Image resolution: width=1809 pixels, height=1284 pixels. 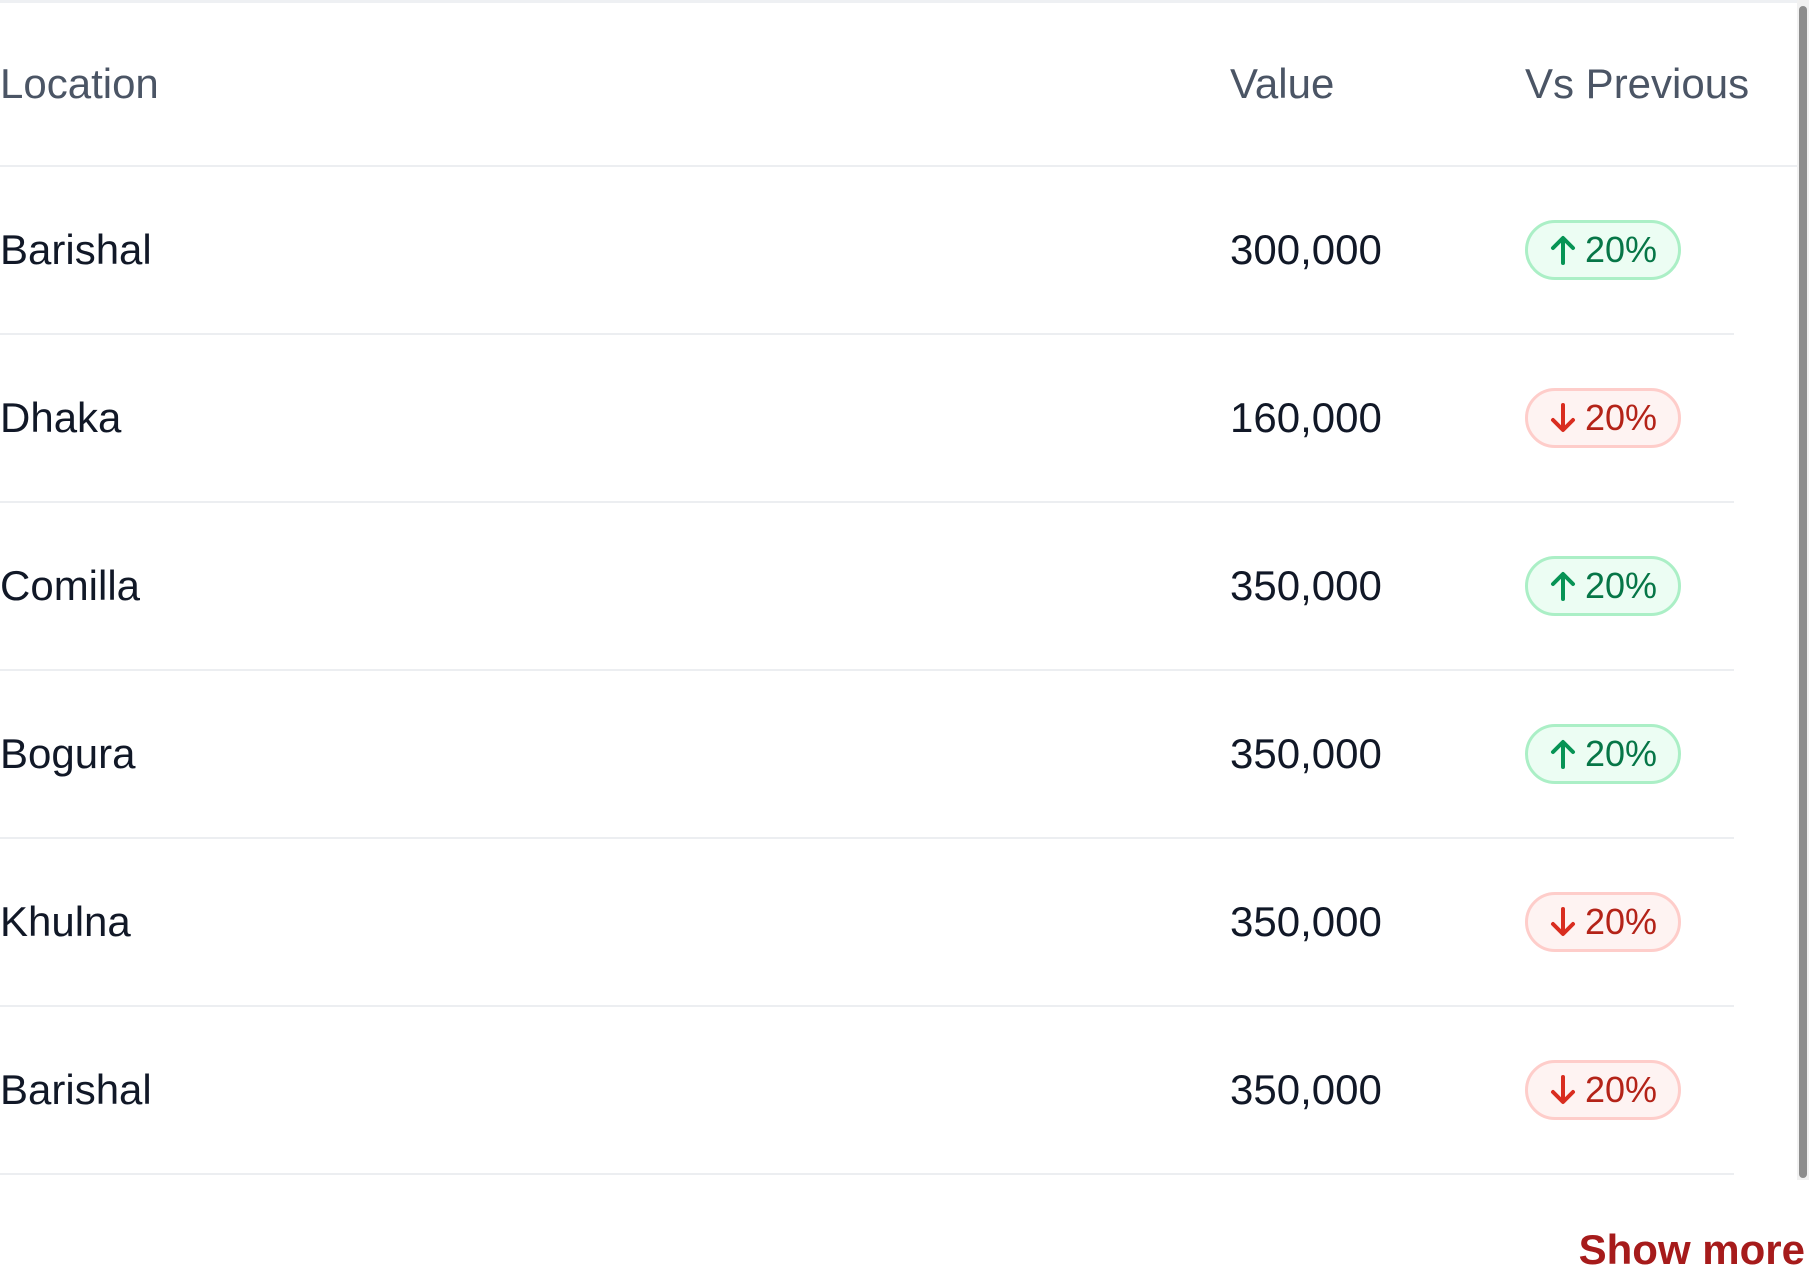 I want to click on vertical-scrollbar, so click(x=1803, y=590).